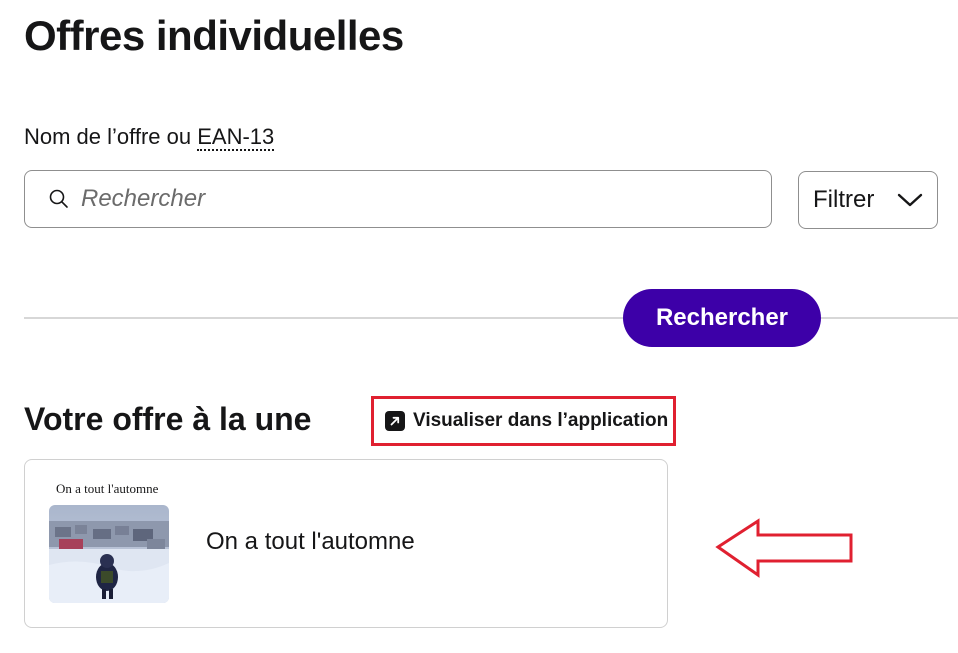 Image resolution: width=958 pixels, height=653 pixels. What do you see at coordinates (107, 488) in the screenshot?
I see `thumbnail-caption: On a tout l'automne` at bounding box center [107, 488].